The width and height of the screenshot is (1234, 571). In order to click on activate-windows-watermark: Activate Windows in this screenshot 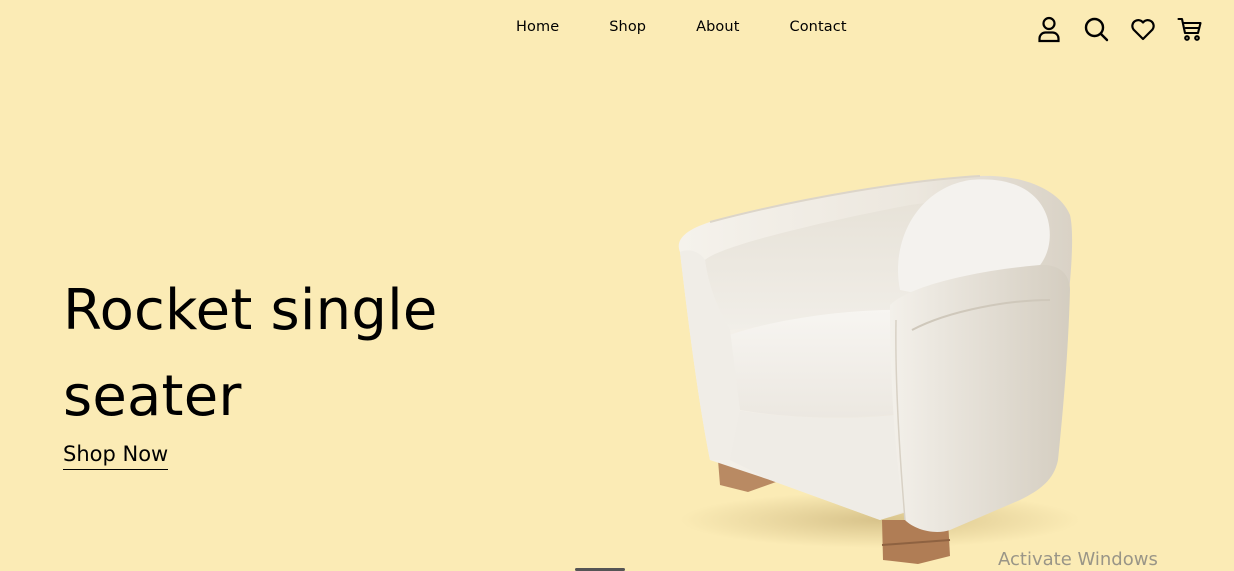, I will do `click(1078, 559)`.